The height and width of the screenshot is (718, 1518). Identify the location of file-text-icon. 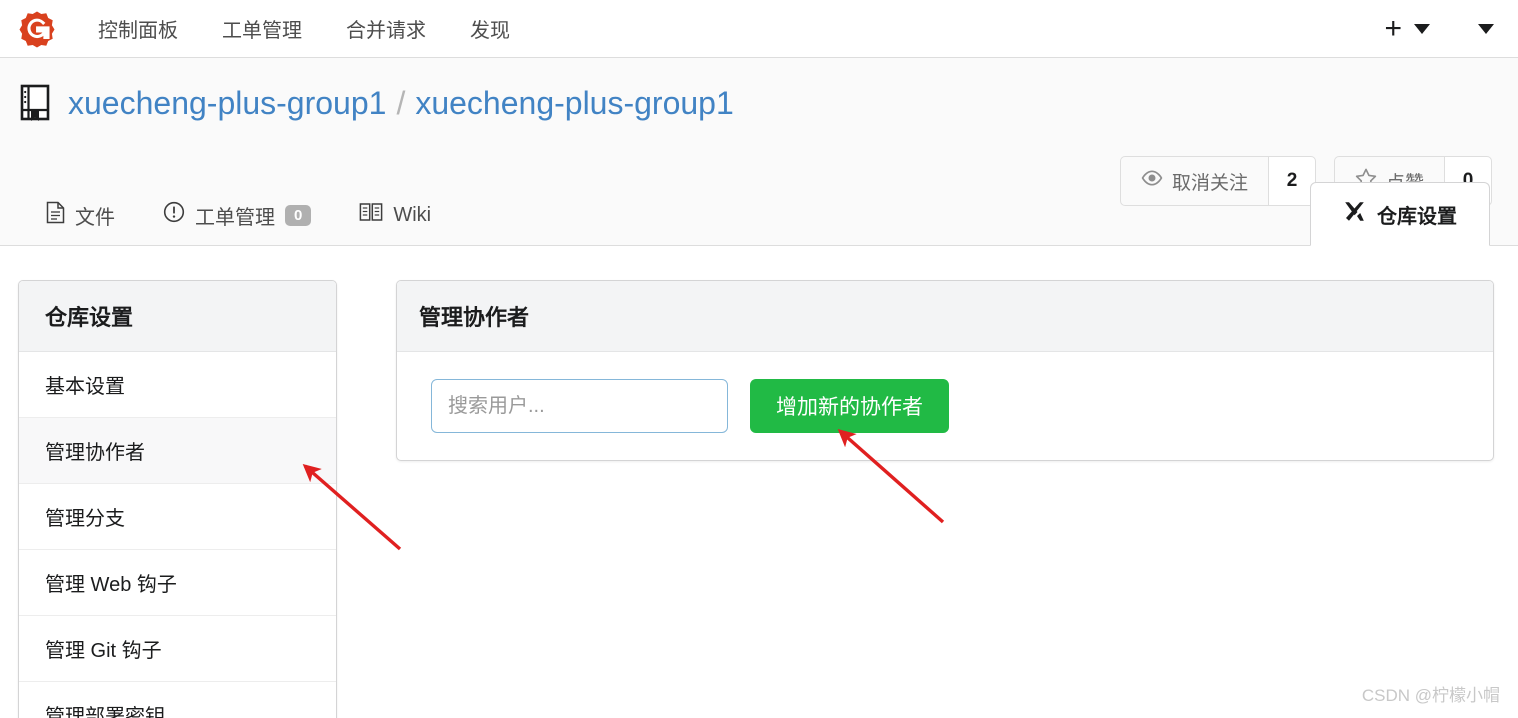
(55, 215).